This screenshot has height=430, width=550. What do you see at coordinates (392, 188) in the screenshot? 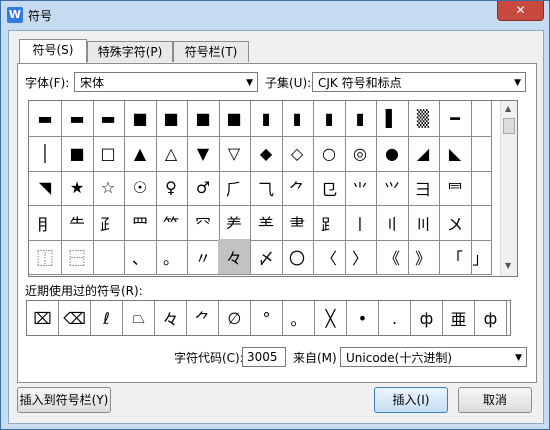
I see `symbol-cell: ⺍` at bounding box center [392, 188].